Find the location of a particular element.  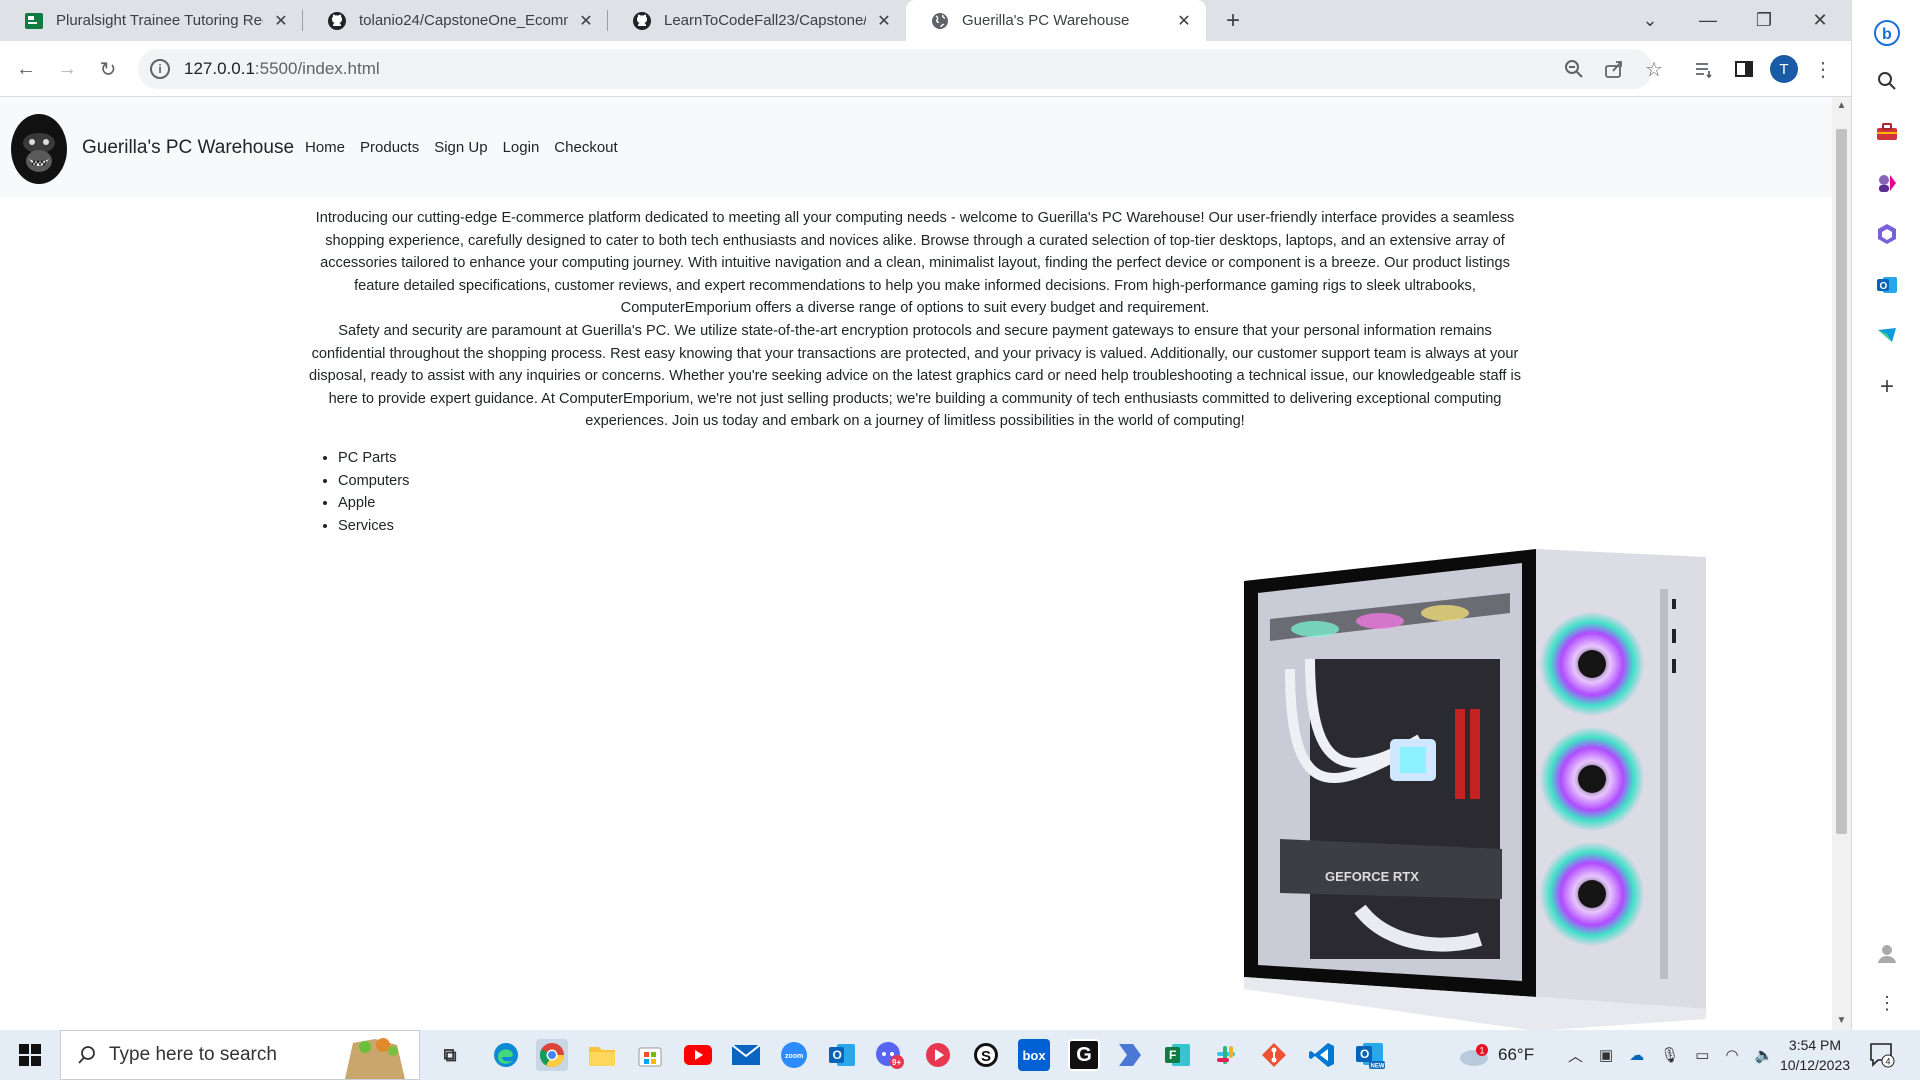

tab-guerillas-pc-warehouse: Guerilla's PC Warehouse ✕ is located at coordinates (1056, 20).